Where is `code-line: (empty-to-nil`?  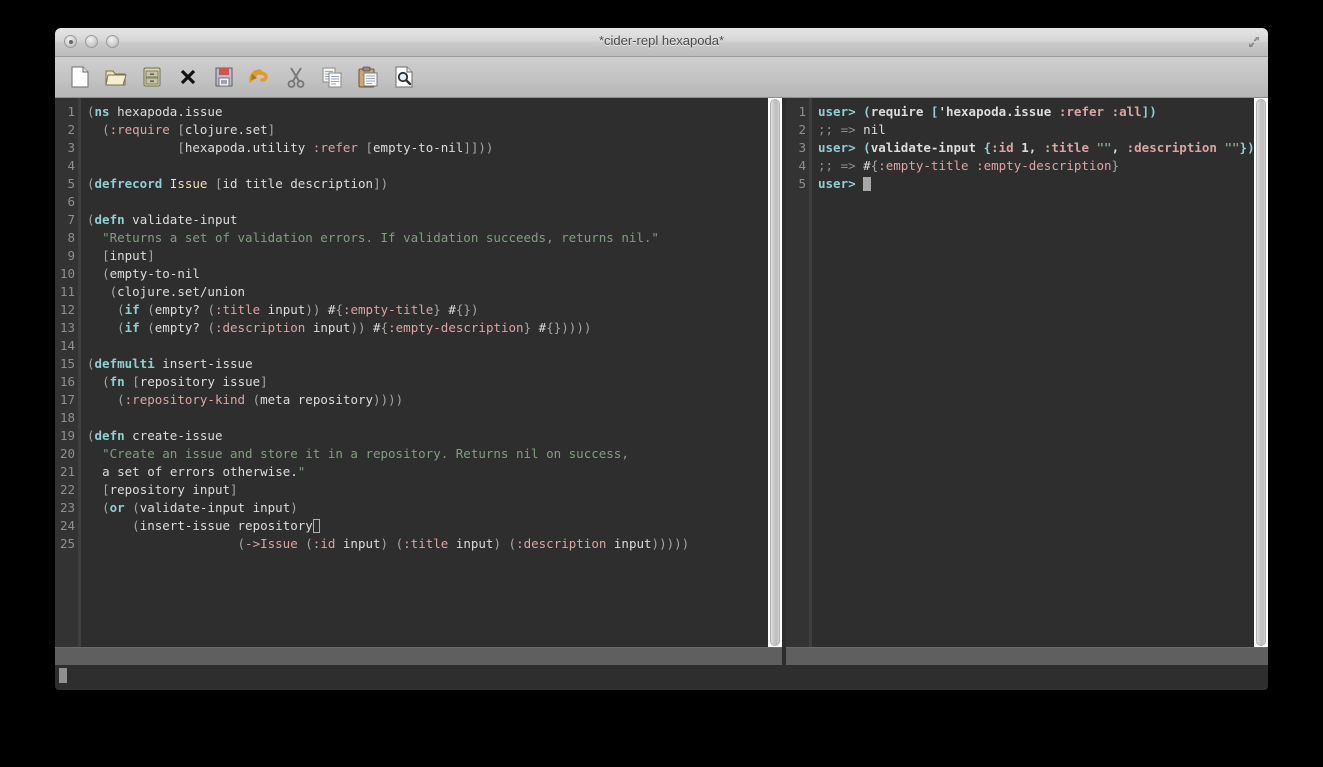
code-line: (empty-to-nil is located at coordinates (151, 273).